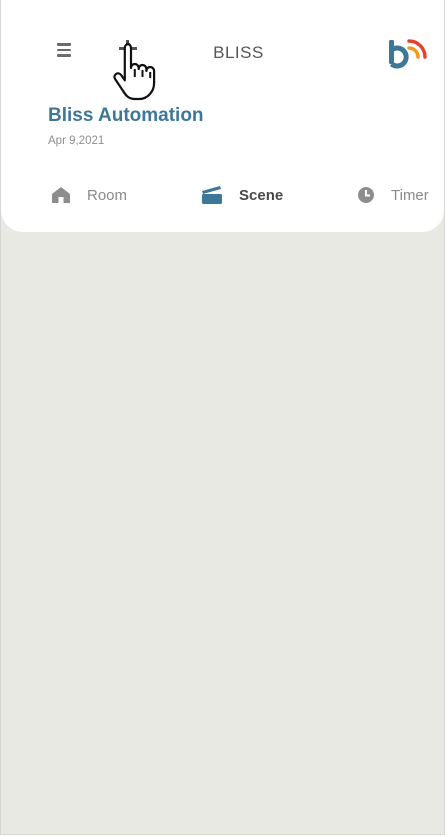  I want to click on tab-scene: Scene, so click(242, 195).